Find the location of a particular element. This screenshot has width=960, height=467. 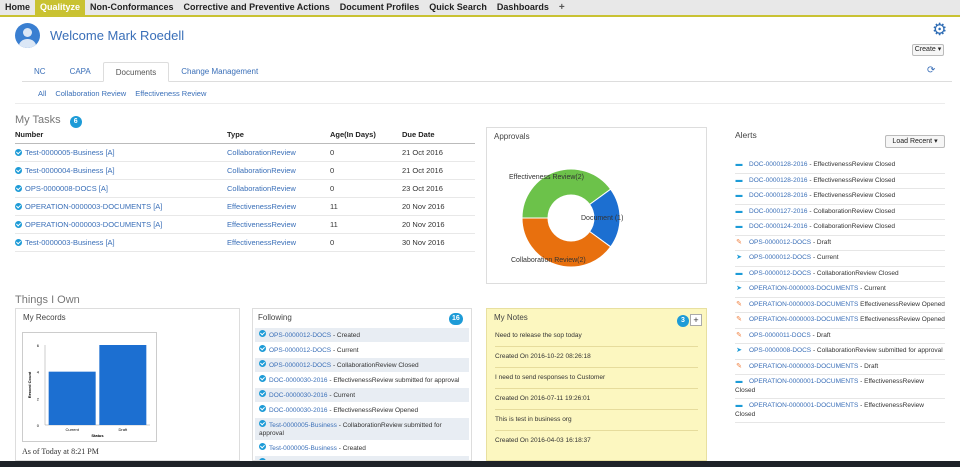

nav-home: Home is located at coordinates (17, 7).